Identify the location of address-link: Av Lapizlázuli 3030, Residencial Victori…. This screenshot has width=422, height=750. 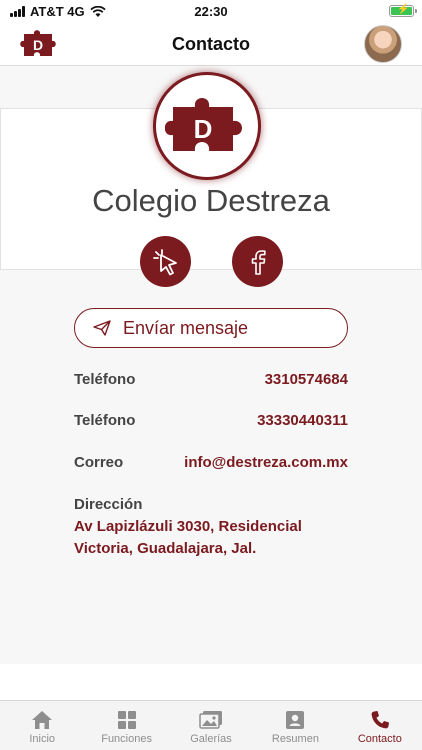
(199, 538).